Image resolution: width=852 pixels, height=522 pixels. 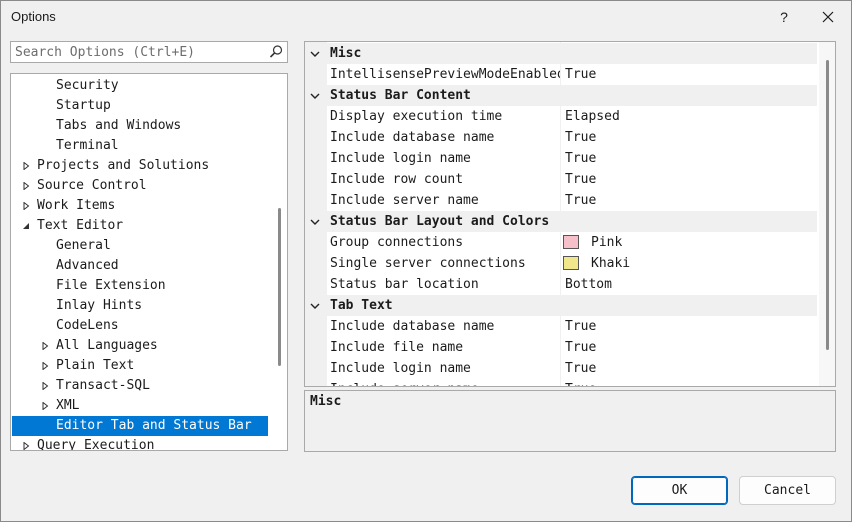 I want to click on title-bar: Options ?, so click(x=426, y=17).